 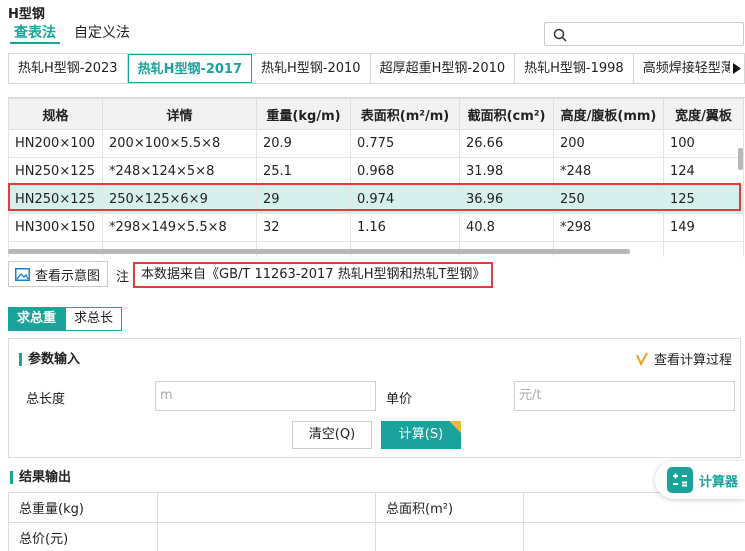 What do you see at coordinates (608, 114) in the screenshot?
I see `col-height: 高度/腹板(mm)` at bounding box center [608, 114].